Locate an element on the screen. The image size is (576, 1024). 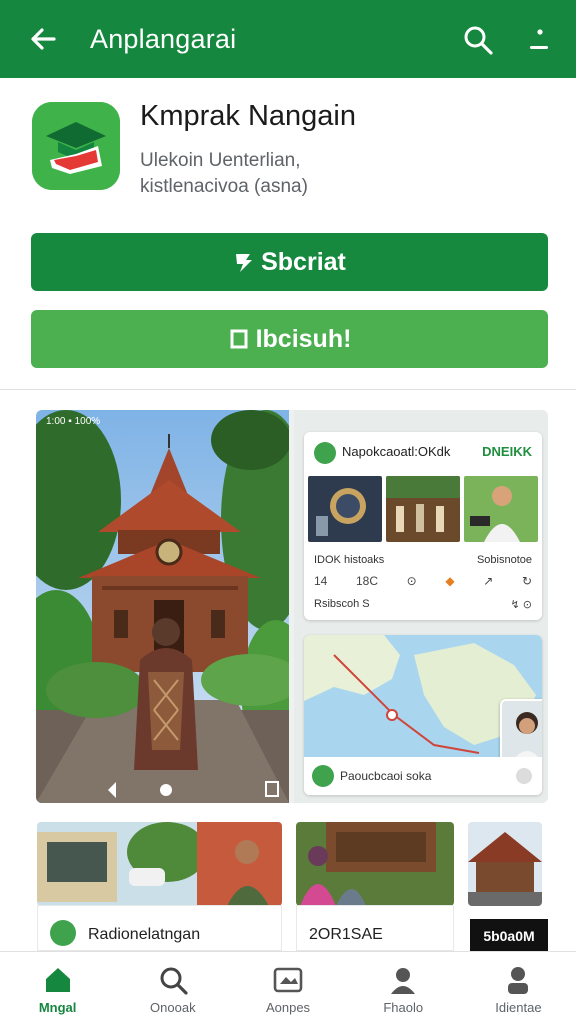
nav-item-apps: Aonpes is located at coordinates (287, 988).